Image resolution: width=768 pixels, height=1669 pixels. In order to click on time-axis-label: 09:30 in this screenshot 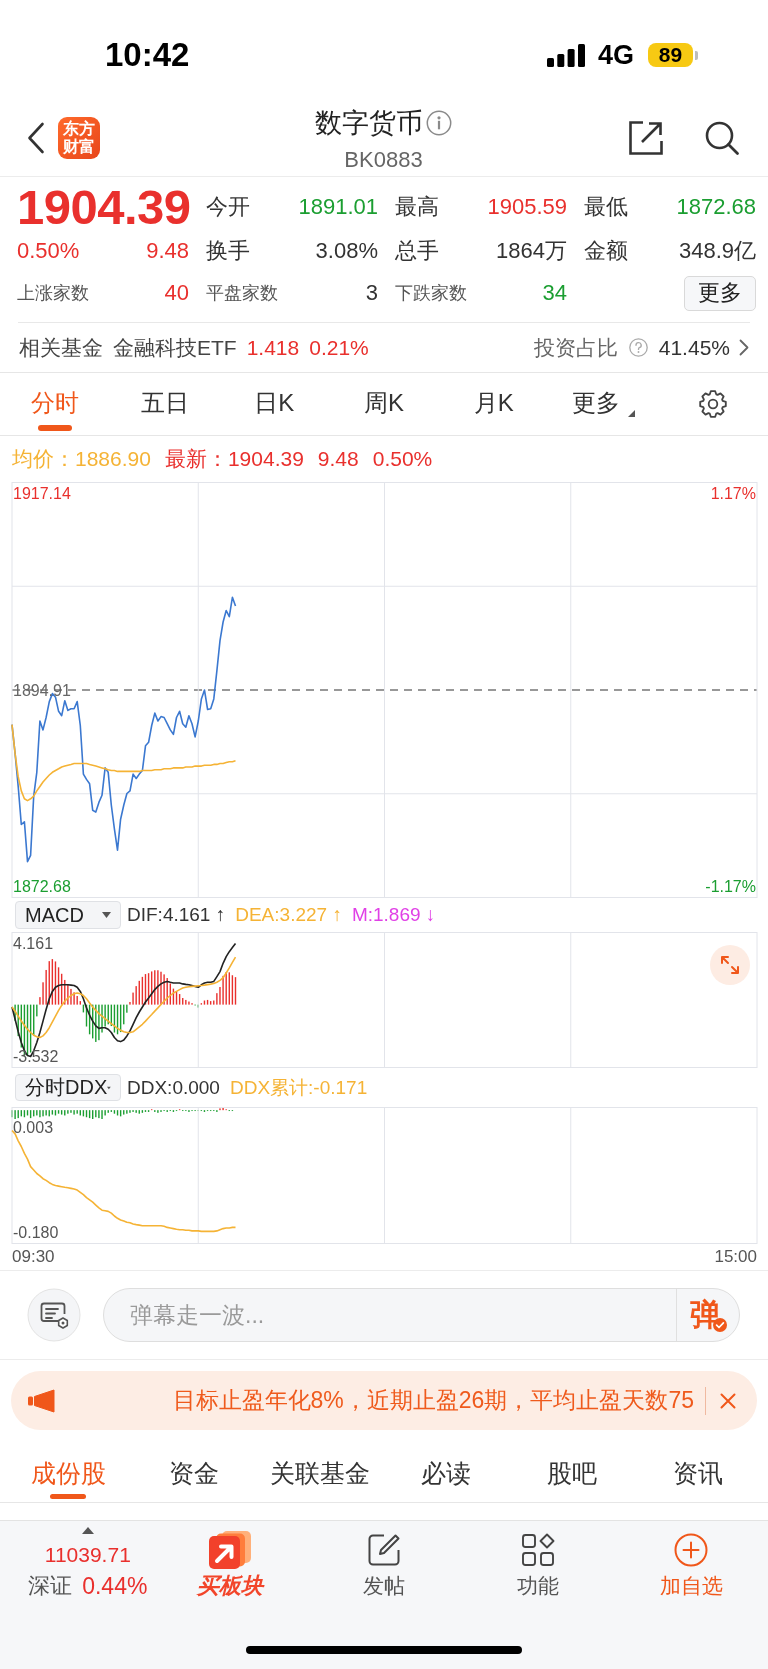, I will do `click(33, 1257)`.